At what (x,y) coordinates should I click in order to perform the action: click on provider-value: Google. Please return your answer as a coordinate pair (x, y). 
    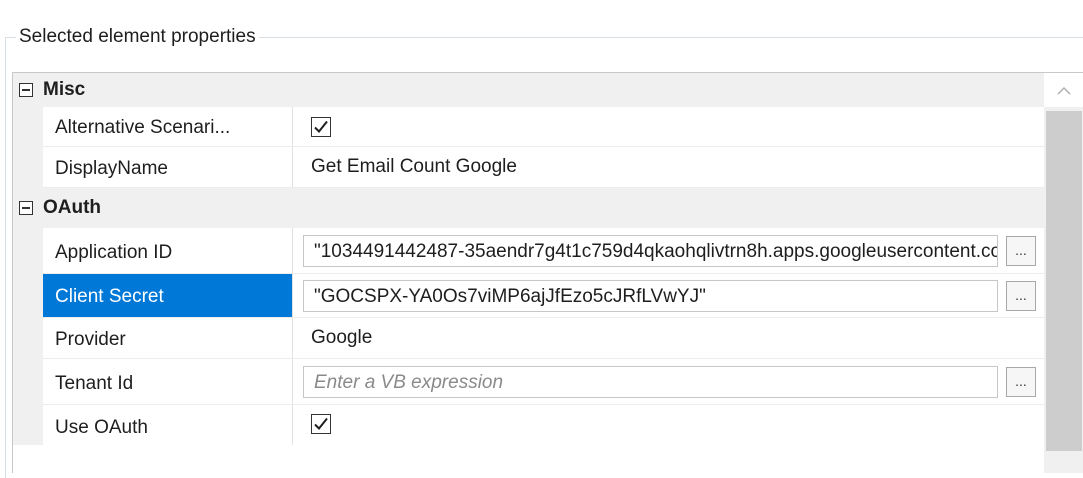
    Looking at the image, I should click on (341, 338).